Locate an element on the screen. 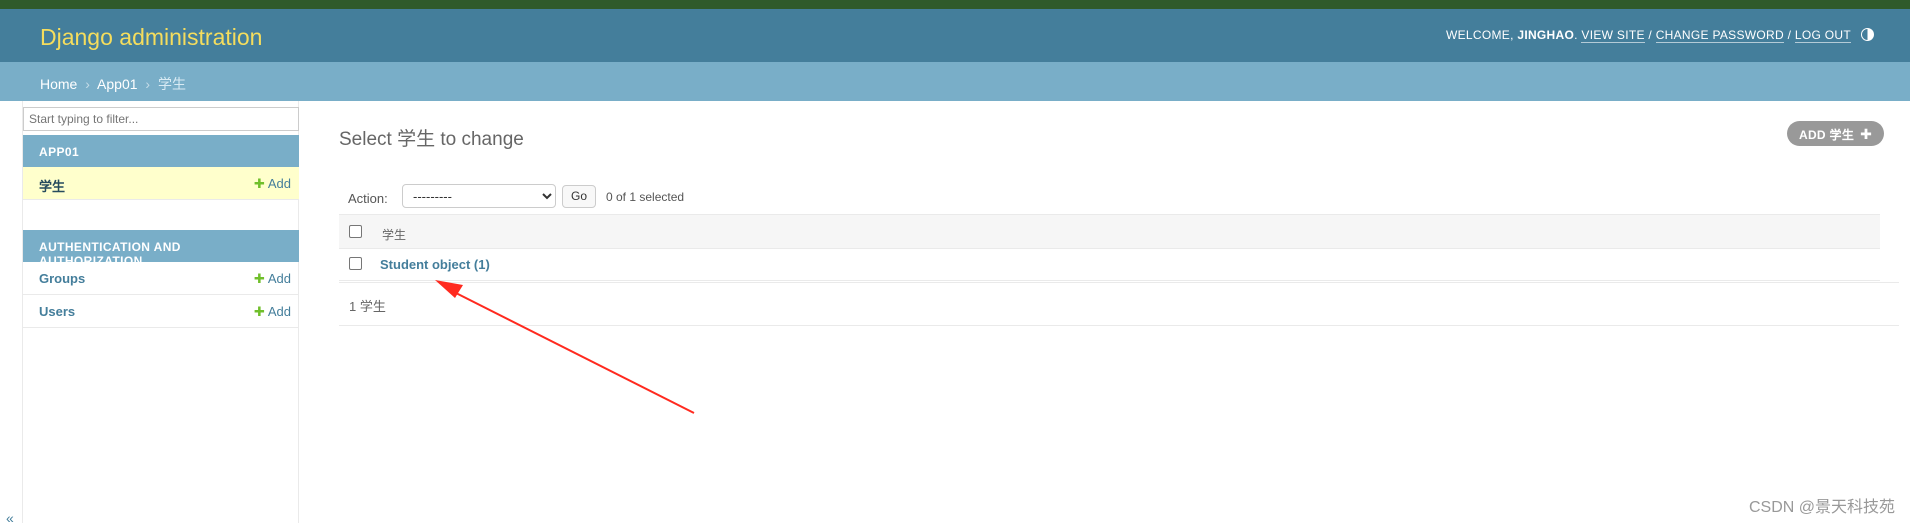  module-caption-app01: APP01 is located at coordinates (161, 151).